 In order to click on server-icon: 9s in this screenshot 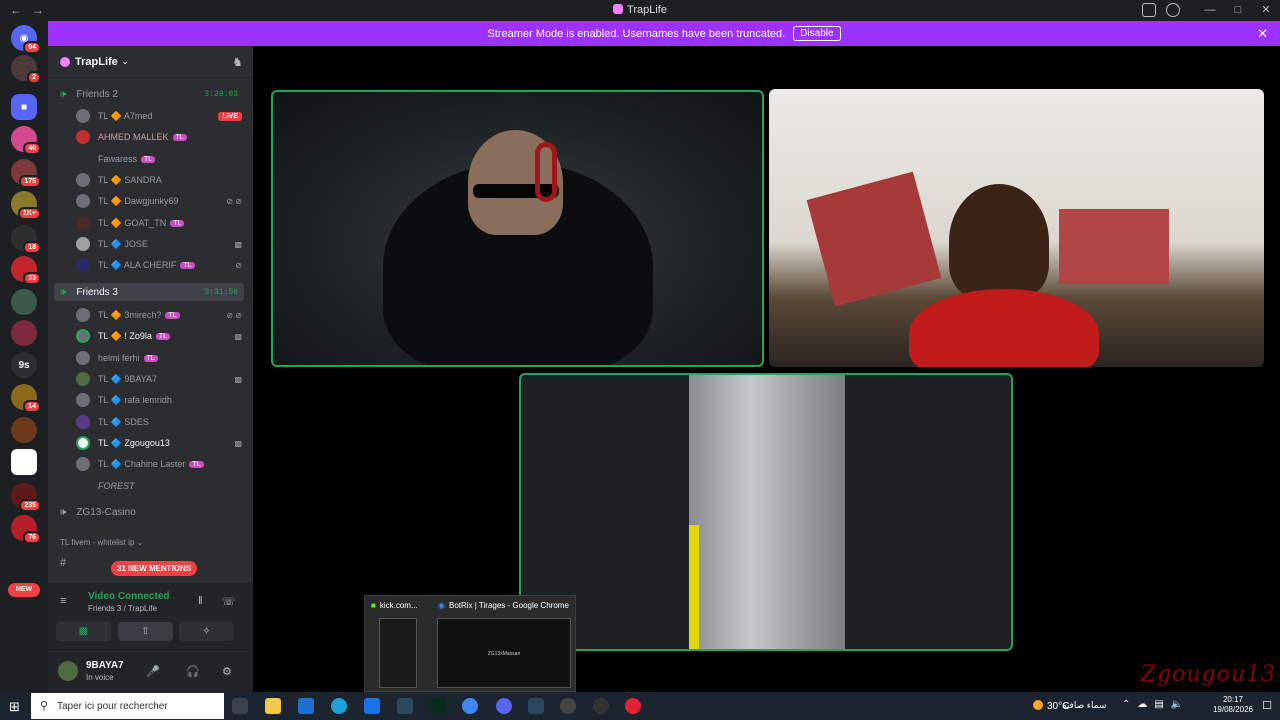, I will do `click(24, 365)`.